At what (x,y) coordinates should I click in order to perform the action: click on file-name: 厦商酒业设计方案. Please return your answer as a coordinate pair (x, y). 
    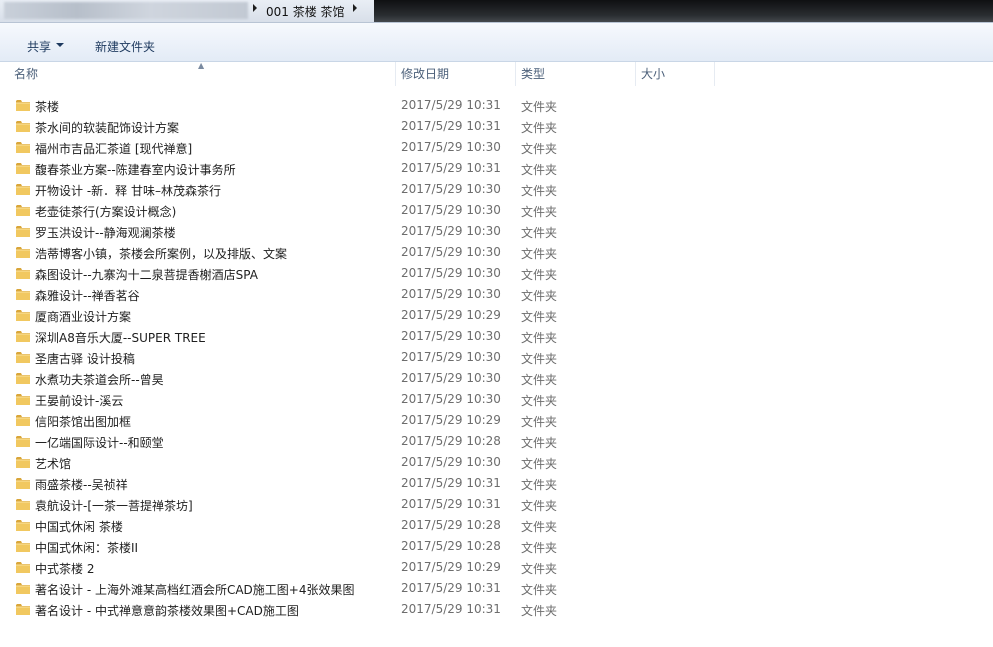
    Looking at the image, I should click on (83, 316).